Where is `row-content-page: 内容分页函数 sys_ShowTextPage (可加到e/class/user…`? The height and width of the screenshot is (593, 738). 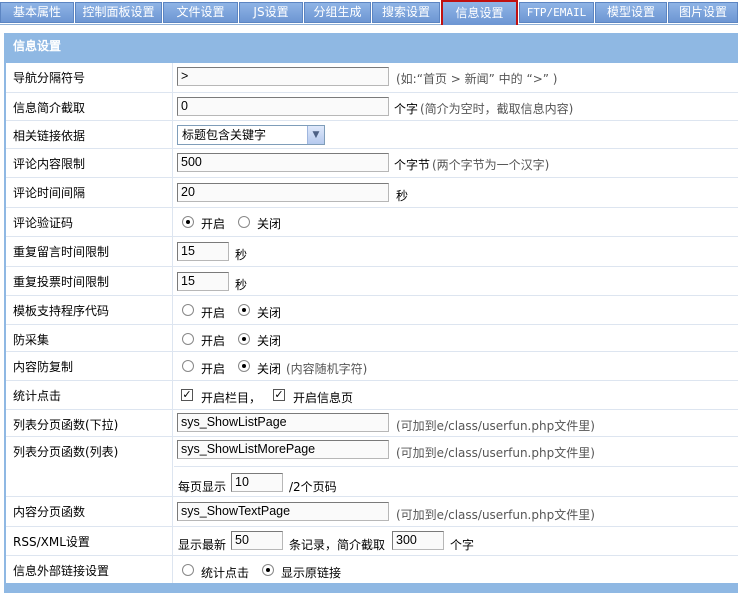
row-content-page: 内容分页函数 sys_ShowTextPage (可加到e/class/user… is located at coordinates (372, 511).